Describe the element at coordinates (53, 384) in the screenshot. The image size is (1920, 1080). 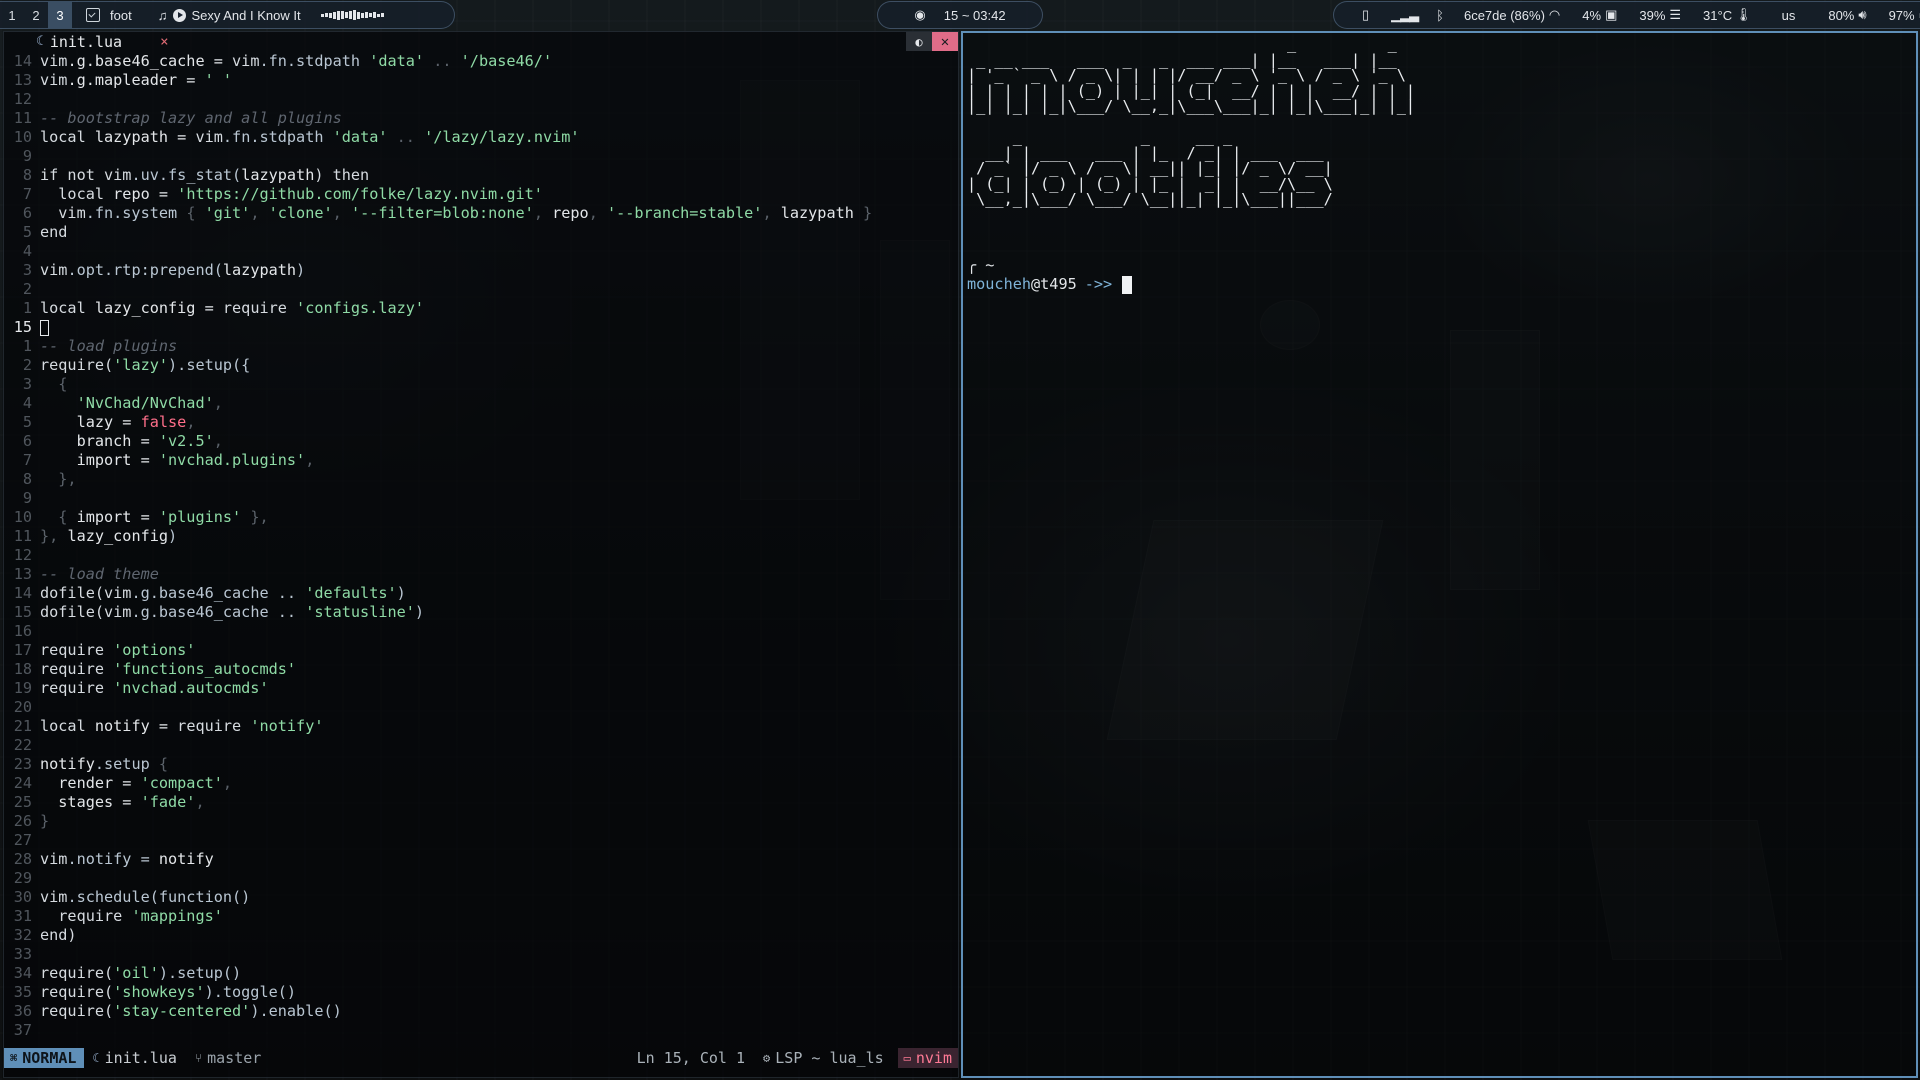
I see `line-text: {` at that location.